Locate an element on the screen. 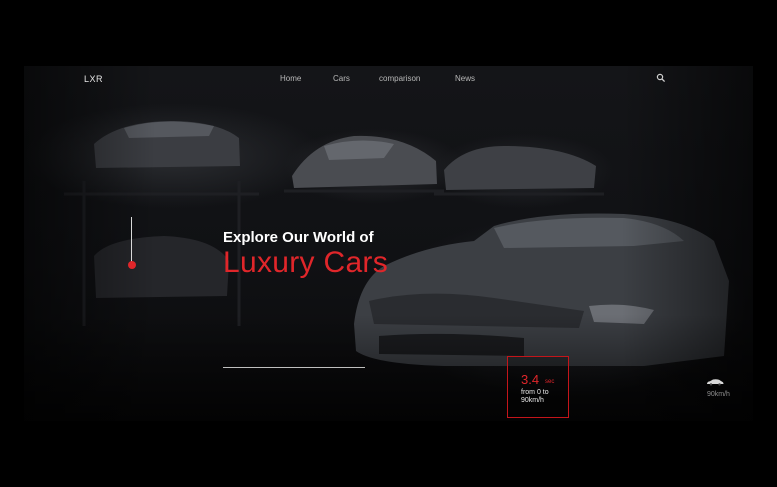  slide-indicator-line is located at coordinates (131, 240).